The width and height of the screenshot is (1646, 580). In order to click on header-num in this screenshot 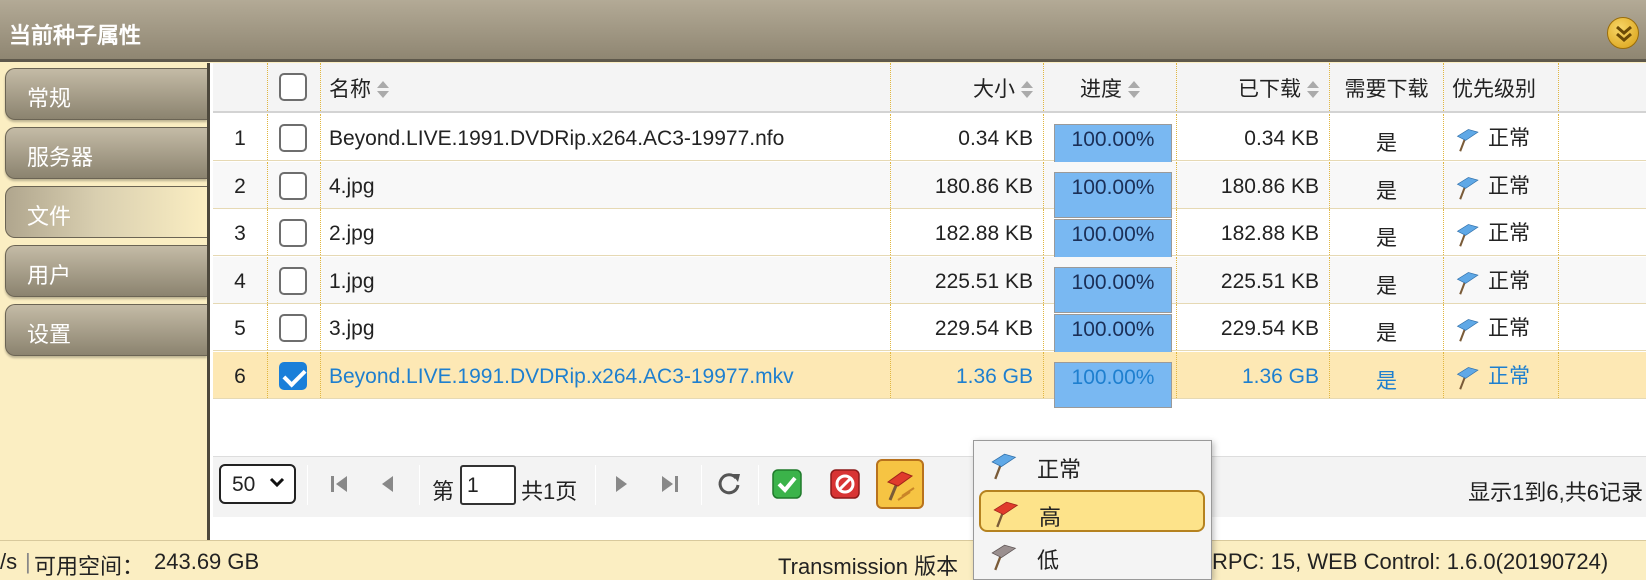, I will do `click(240, 87)`.